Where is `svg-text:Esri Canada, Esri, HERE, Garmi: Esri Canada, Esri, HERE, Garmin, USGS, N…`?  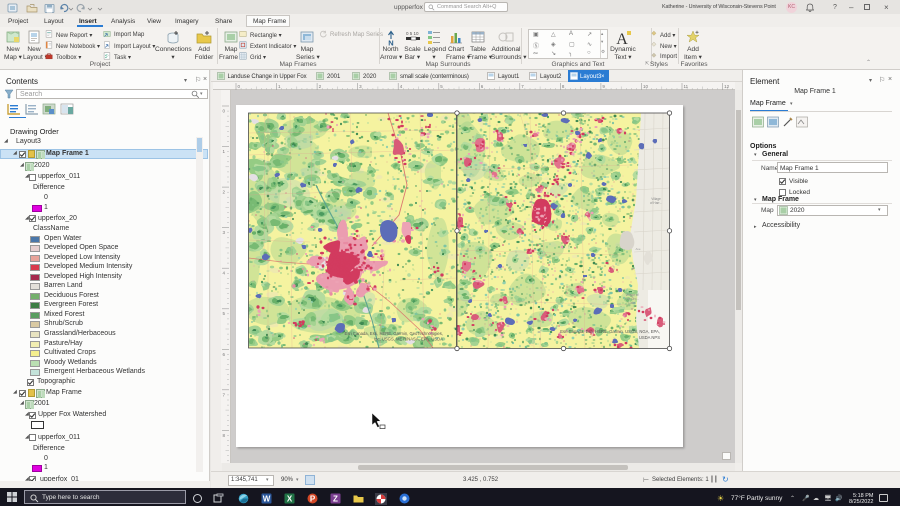
svg-text:Esri Canada, Esri, HERE, Garmi: Esri Canada, Esri, HERE, Garmin, USGS, N… is located at coordinates (610, 331).